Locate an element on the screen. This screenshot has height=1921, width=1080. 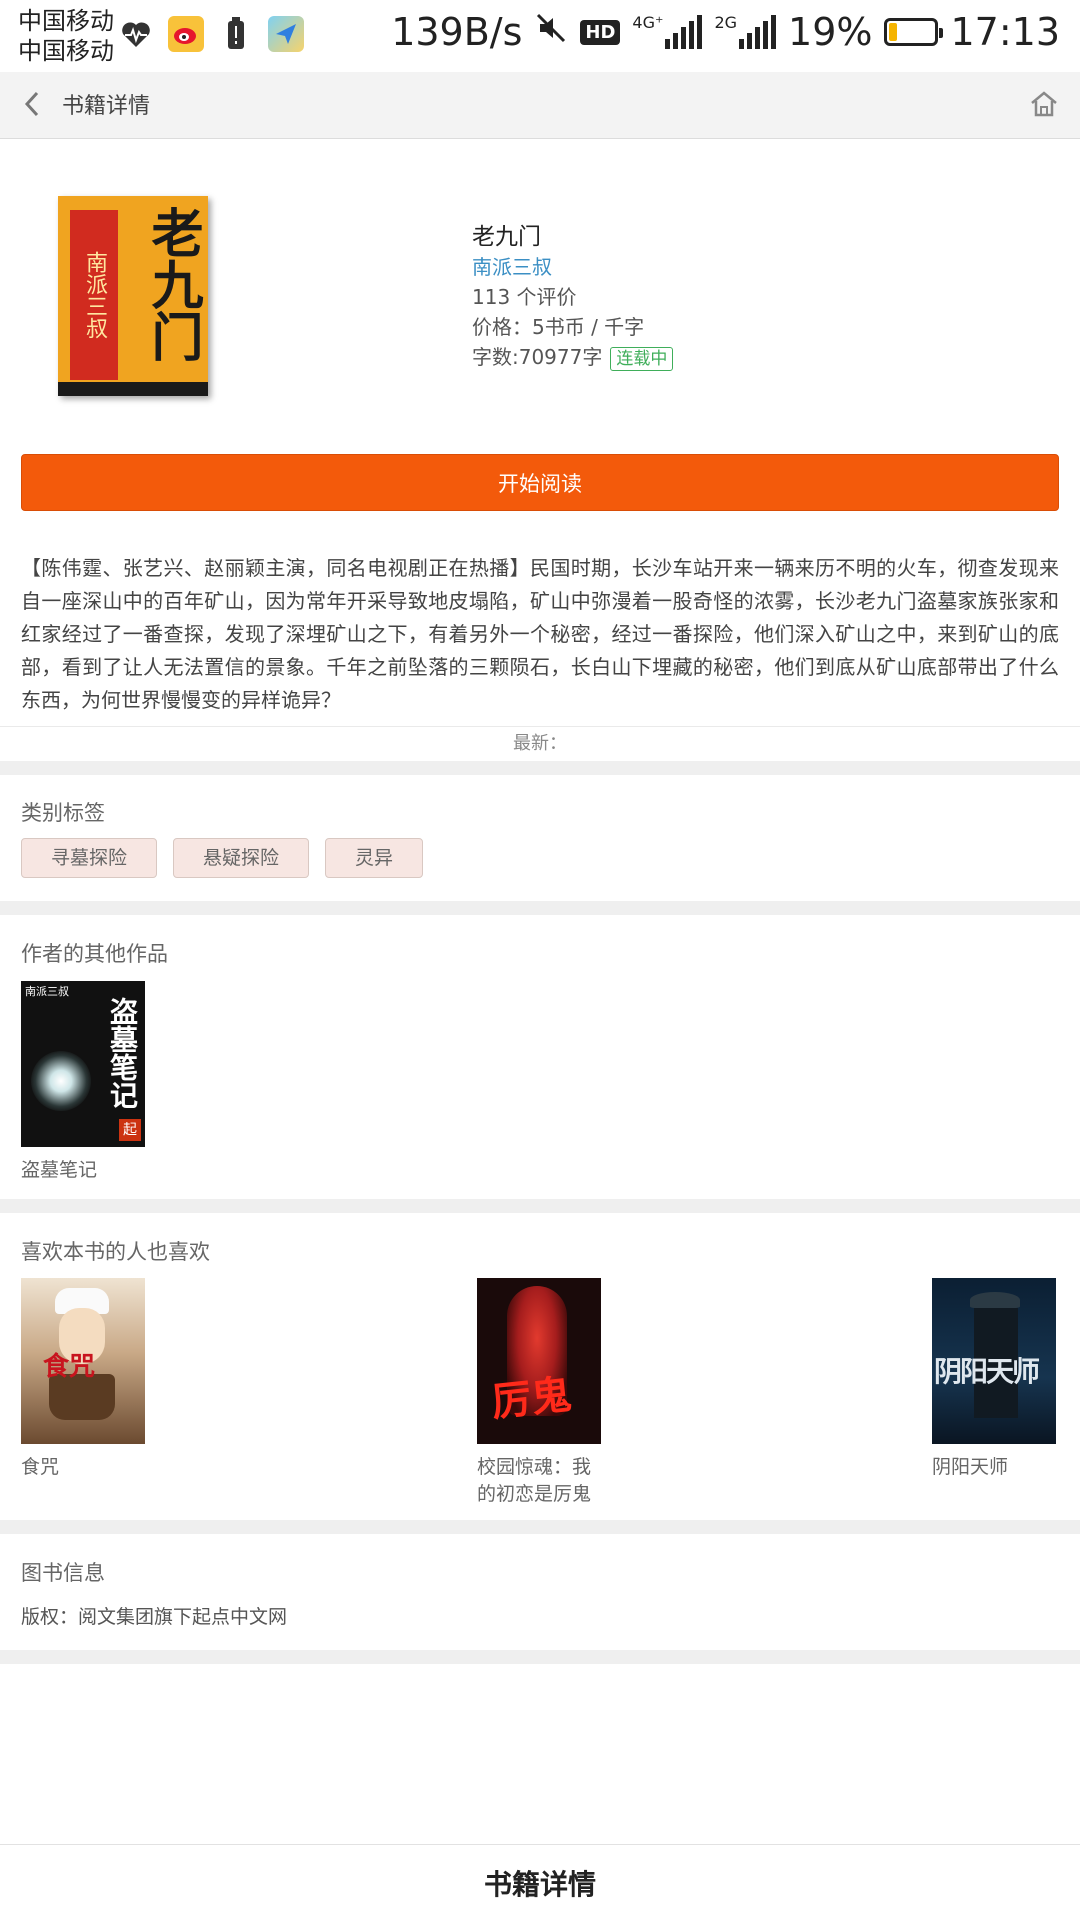
signal-4g: 4G⁺ is located at coordinates (667, 31).